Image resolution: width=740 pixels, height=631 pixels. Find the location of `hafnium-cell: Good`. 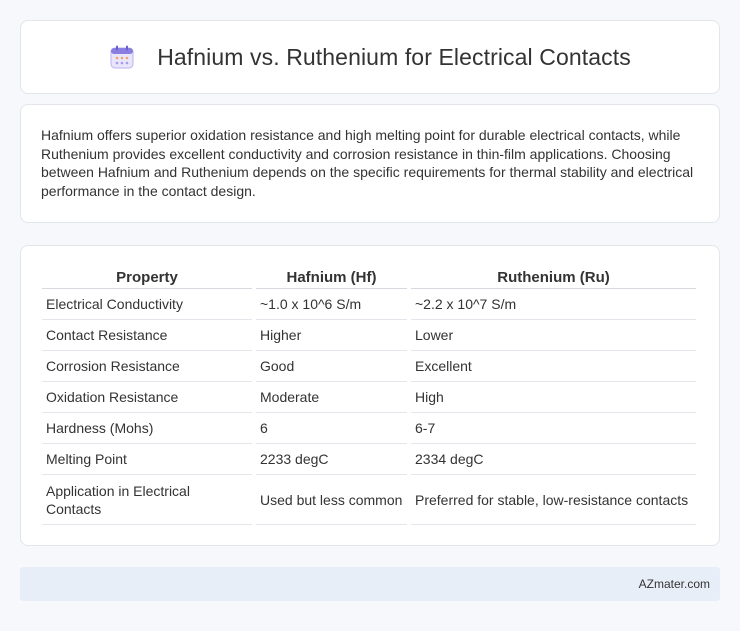

hafnium-cell: Good is located at coordinates (331, 366).